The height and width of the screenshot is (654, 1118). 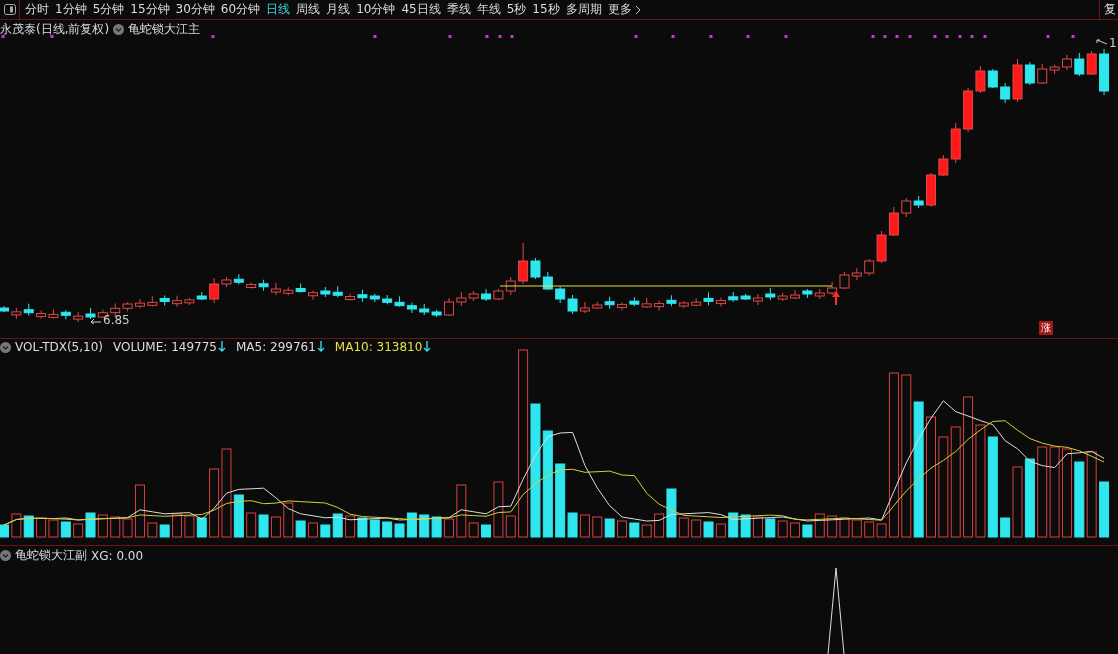 I want to click on period-tab: 5秒, so click(x=516, y=10).